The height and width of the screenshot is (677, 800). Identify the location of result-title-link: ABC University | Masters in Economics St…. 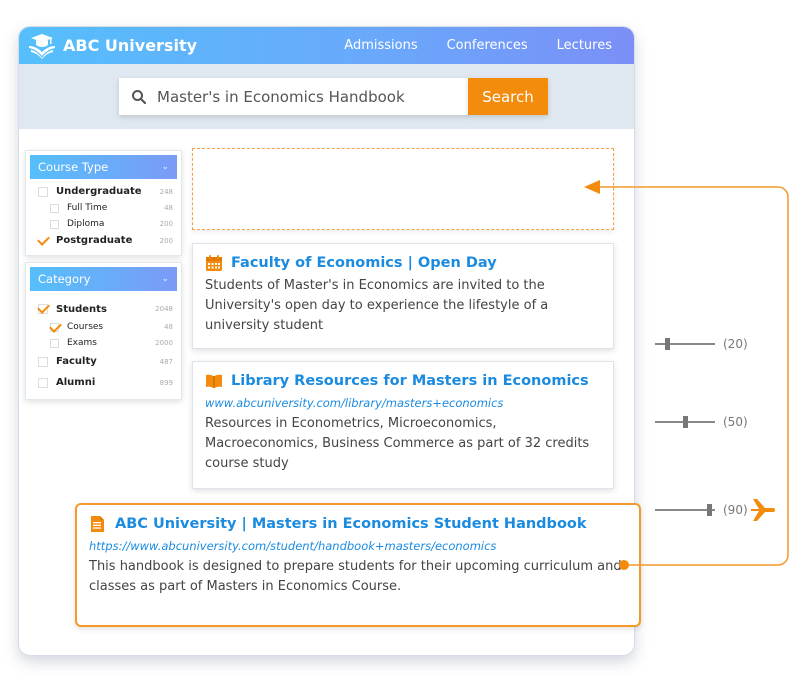
(351, 524).